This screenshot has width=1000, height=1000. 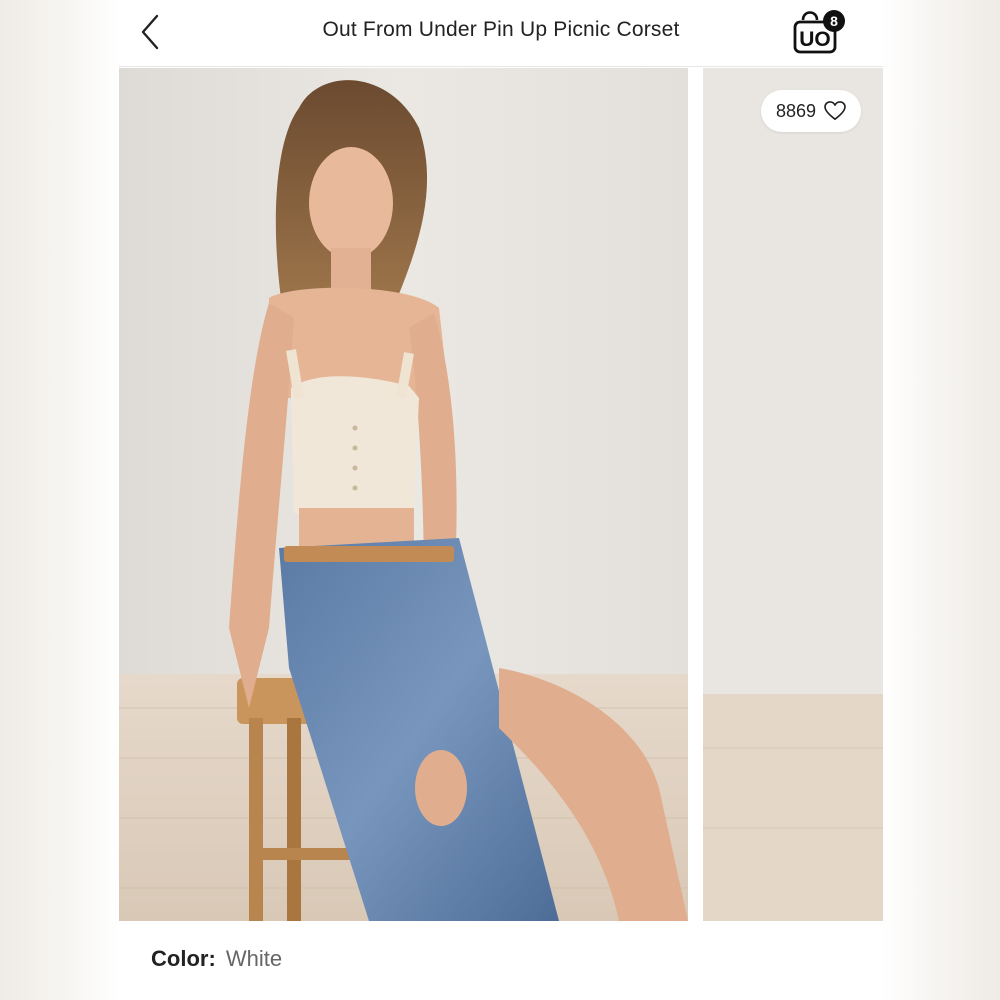 I want to click on color-value: White, so click(x=254, y=958).